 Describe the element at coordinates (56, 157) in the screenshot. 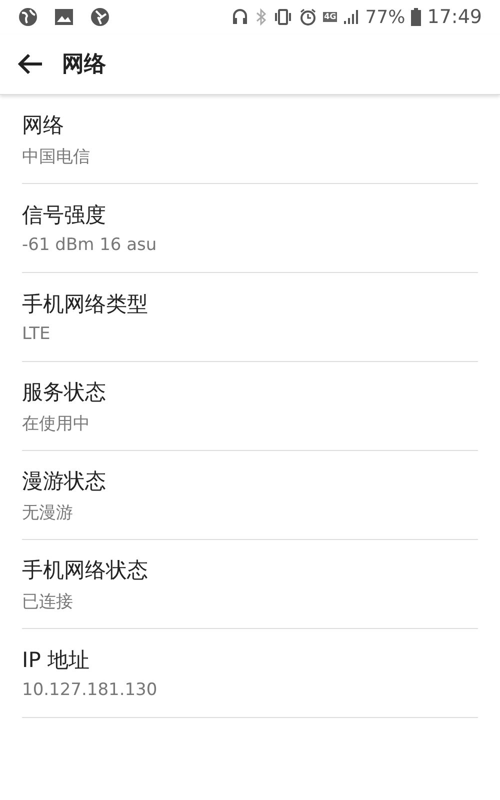

I see `setting-value: 中国电信` at that location.